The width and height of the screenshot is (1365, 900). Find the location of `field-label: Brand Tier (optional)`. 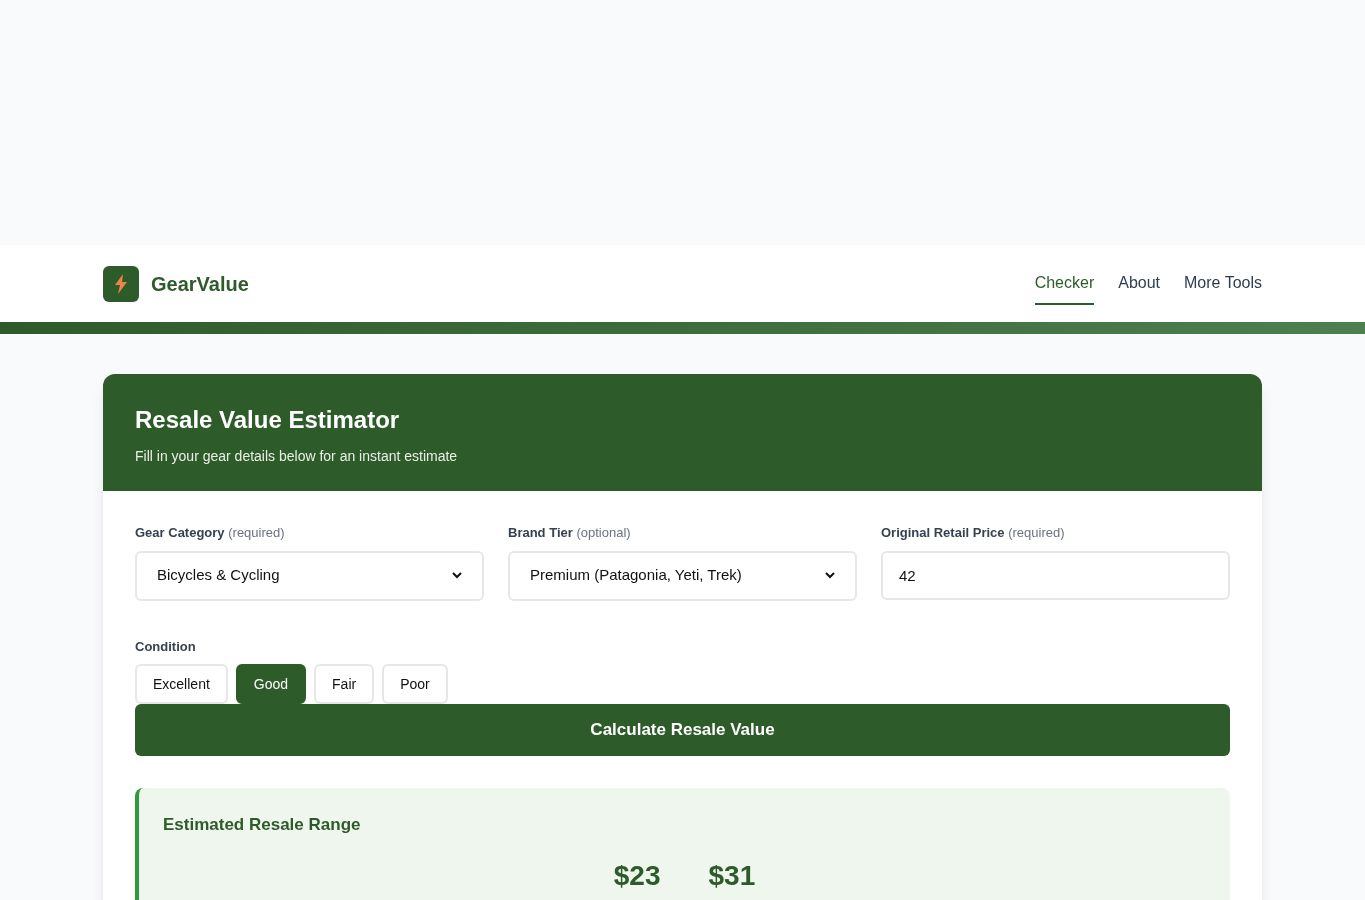

field-label: Brand Tier (optional) is located at coordinates (570, 533).